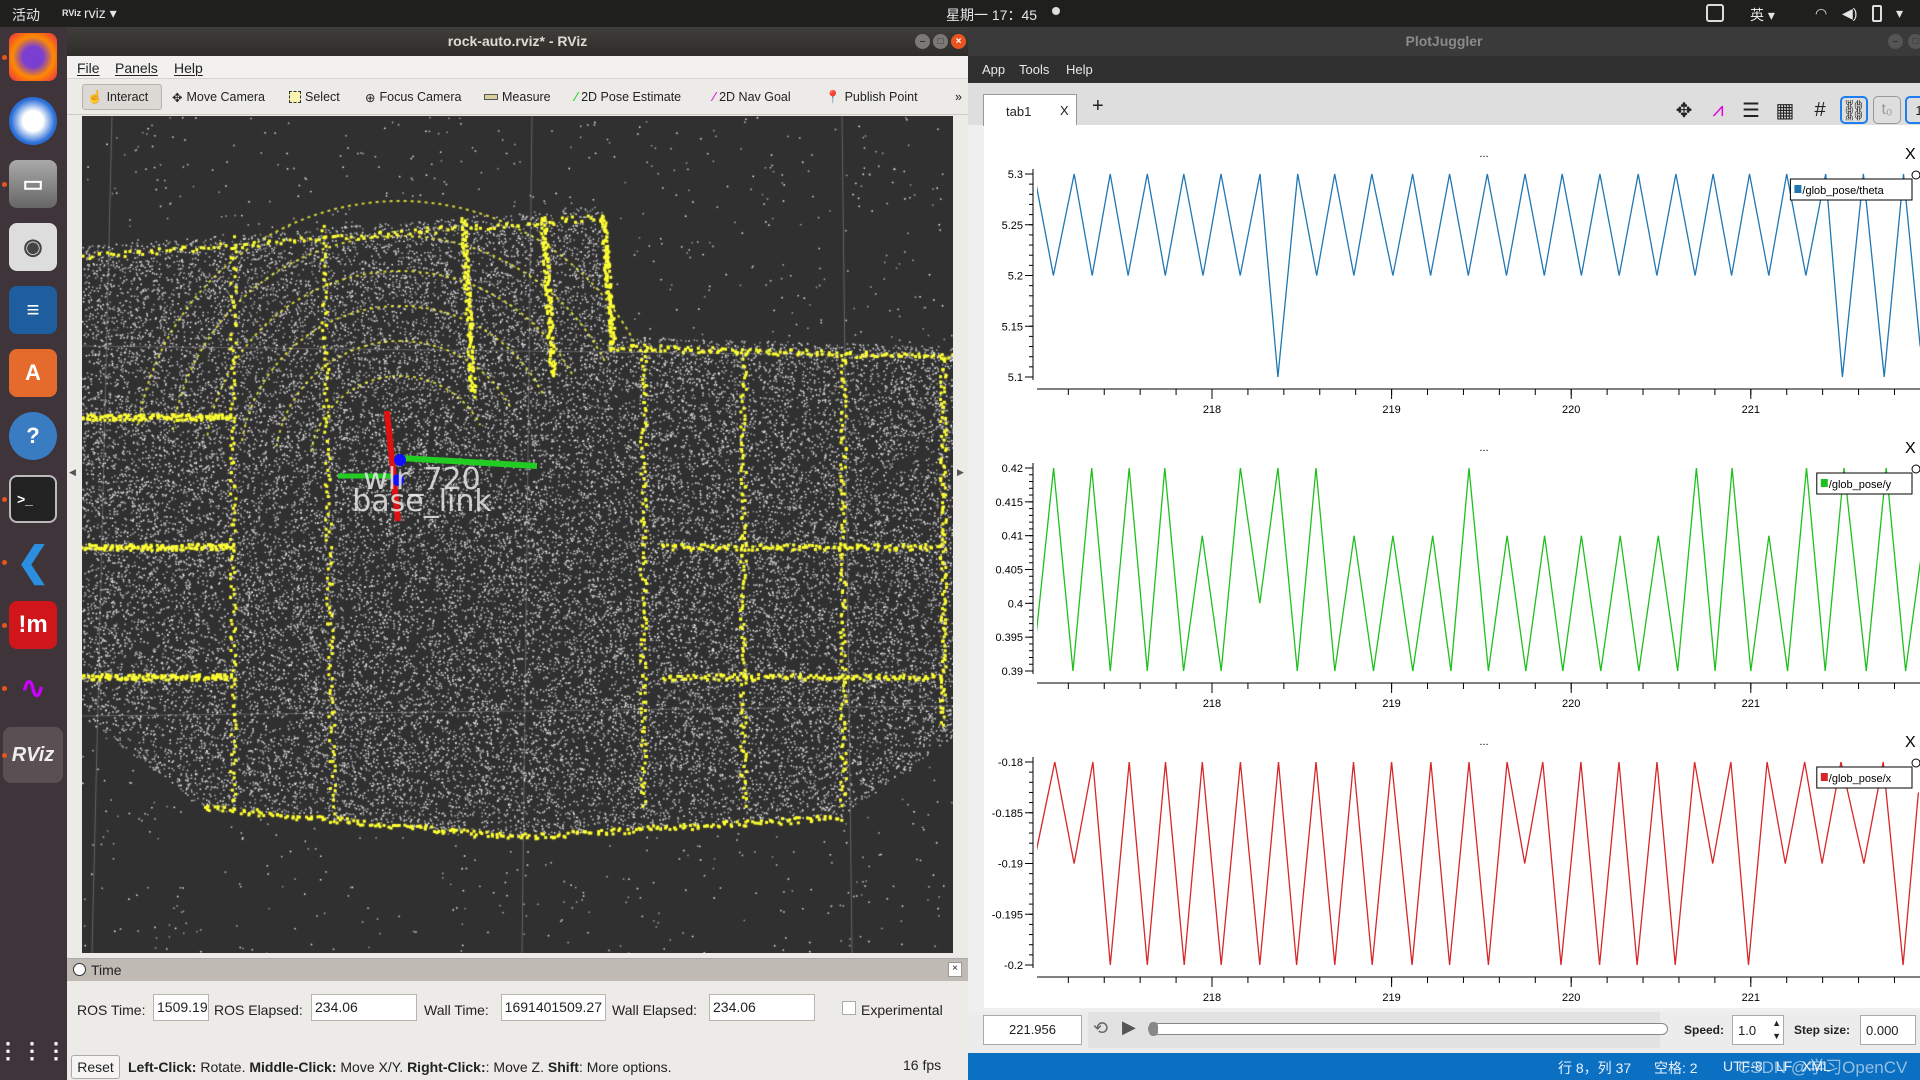 The width and height of the screenshot is (1920, 1080). Describe the element at coordinates (95, 1067) in the screenshot. I see `reset-button: Reset` at that location.